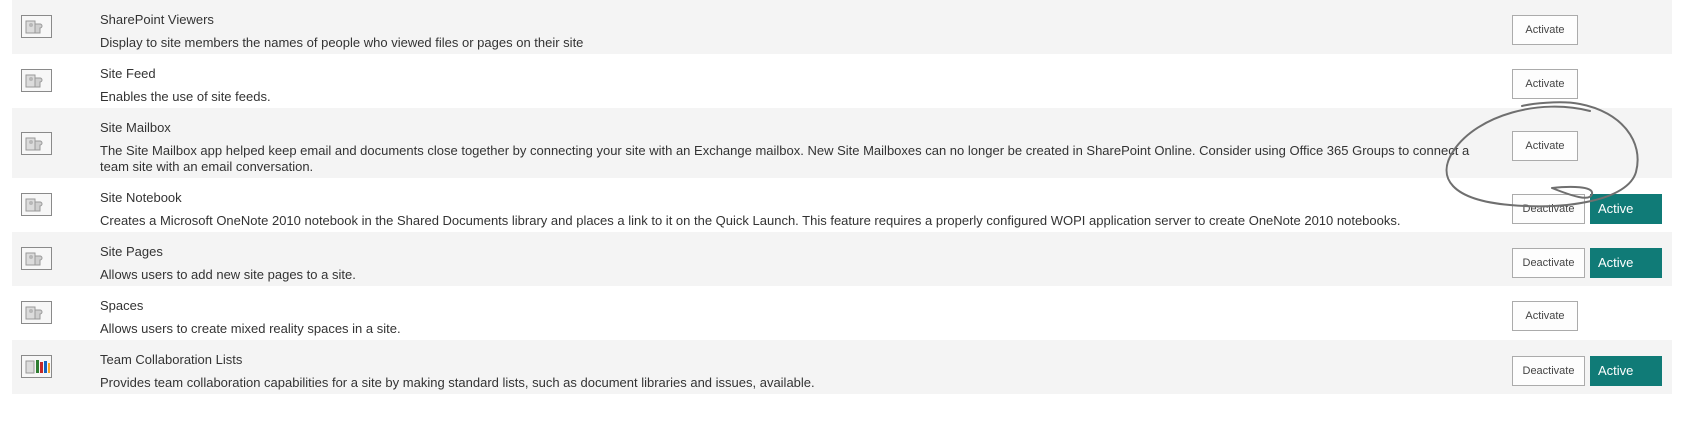 The width and height of the screenshot is (1683, 425). What do you see at coordinates (171, 359) in the screenshot?
I see `feature-title: Team Collaboration Lists` at bounding box center [171, 359].